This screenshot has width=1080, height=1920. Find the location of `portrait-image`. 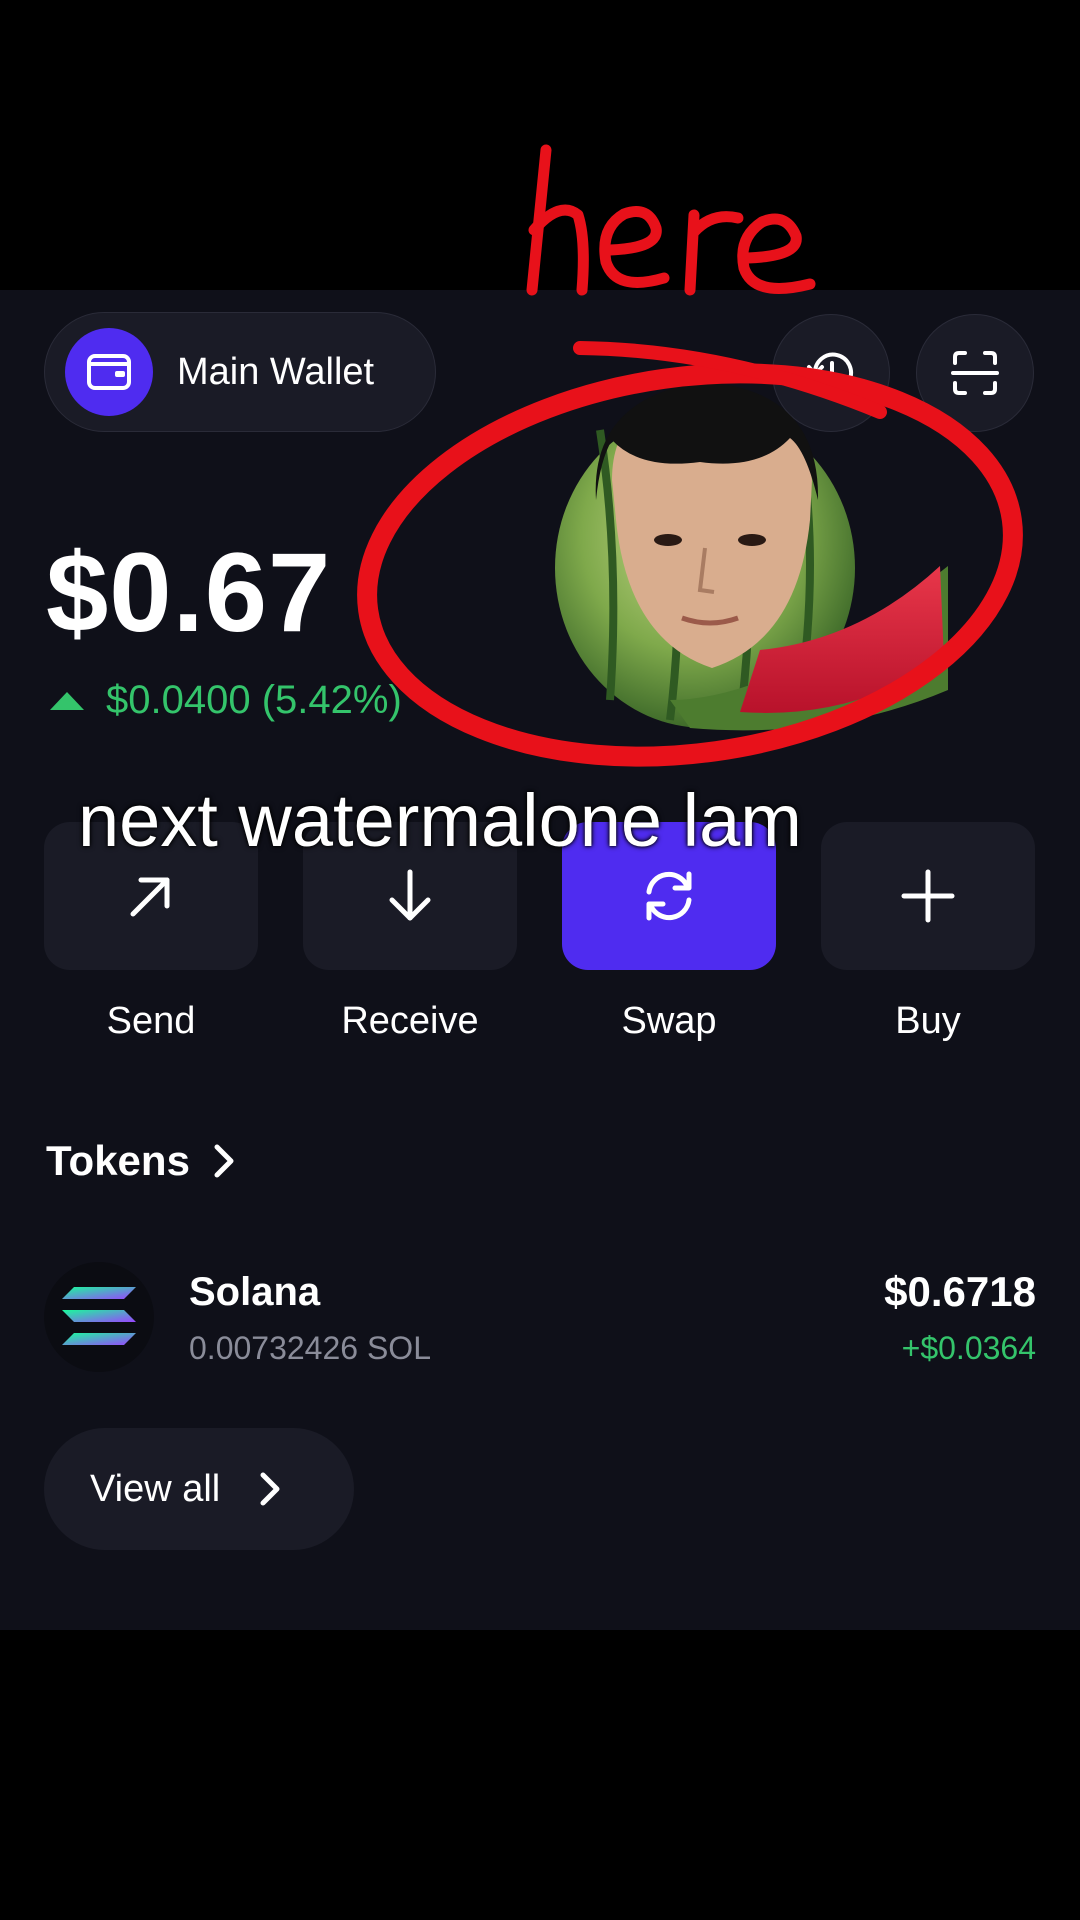

portrait-image is located at coordinates (707, 525).